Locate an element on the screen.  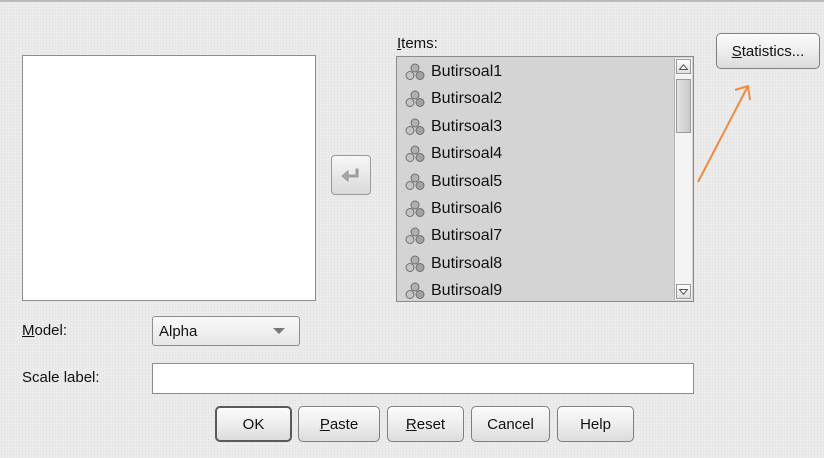
model-dropdown: Alpha is located at coordinates (226, 331).